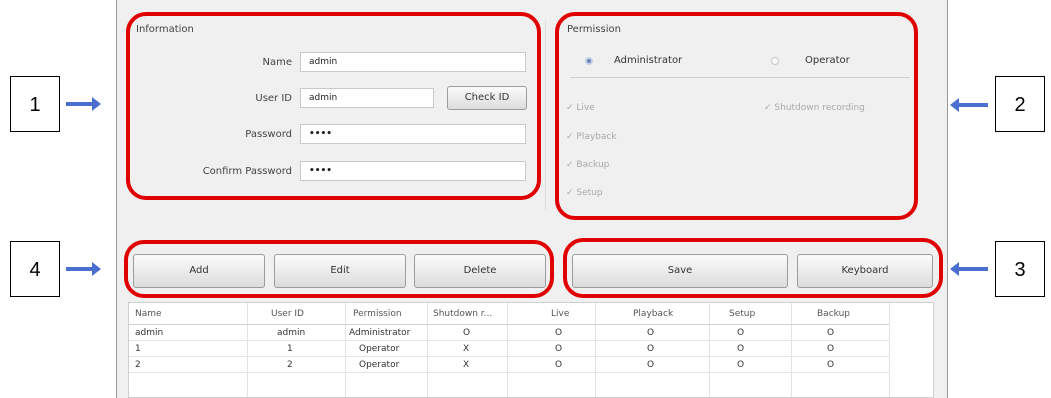  What do you see at coordinates (380, 333) in the screenshot?
I see `cell-permission: Administrator` at bounding box center [380, 333].